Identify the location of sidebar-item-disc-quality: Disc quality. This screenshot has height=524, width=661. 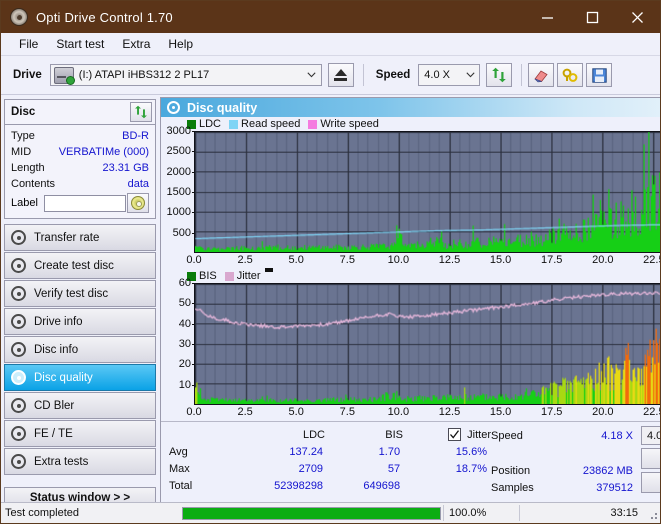
(80, 377).